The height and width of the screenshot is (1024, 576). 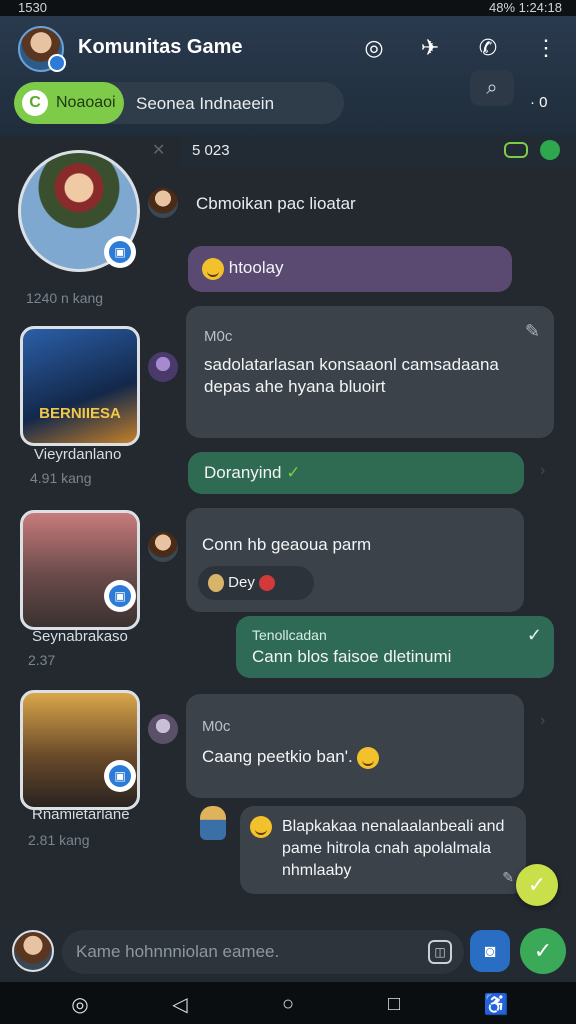 I want to click on message-7-bubble: M0c Caang peetkio ban'., so click(x=355, y=746).